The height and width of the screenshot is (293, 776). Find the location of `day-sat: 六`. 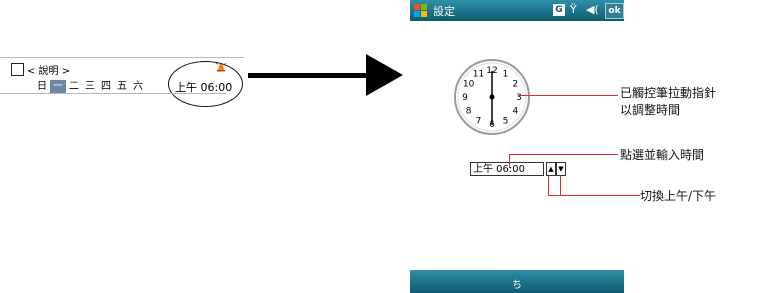

day-sat: 六 is located at coordinates (138, 86).